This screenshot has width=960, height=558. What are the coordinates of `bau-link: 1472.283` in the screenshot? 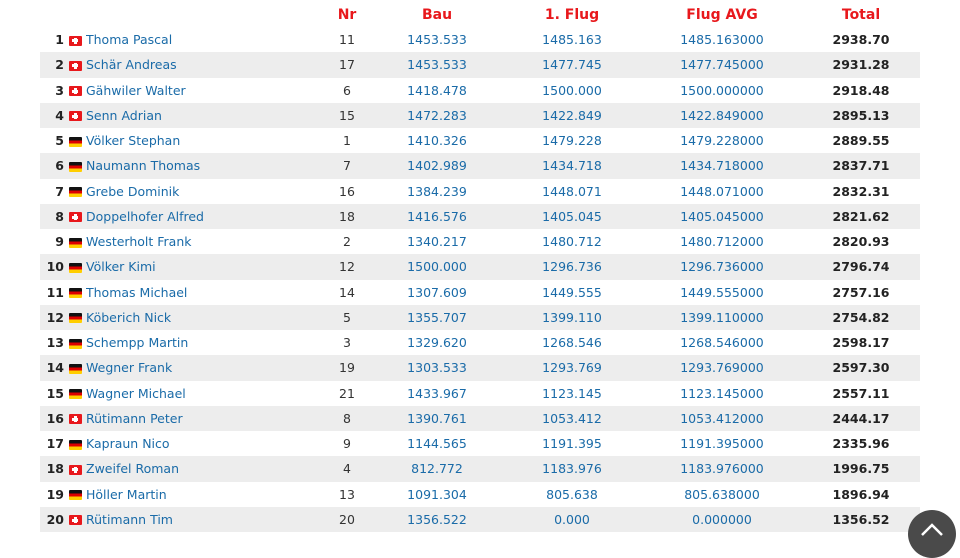 It's located at (437, 115).